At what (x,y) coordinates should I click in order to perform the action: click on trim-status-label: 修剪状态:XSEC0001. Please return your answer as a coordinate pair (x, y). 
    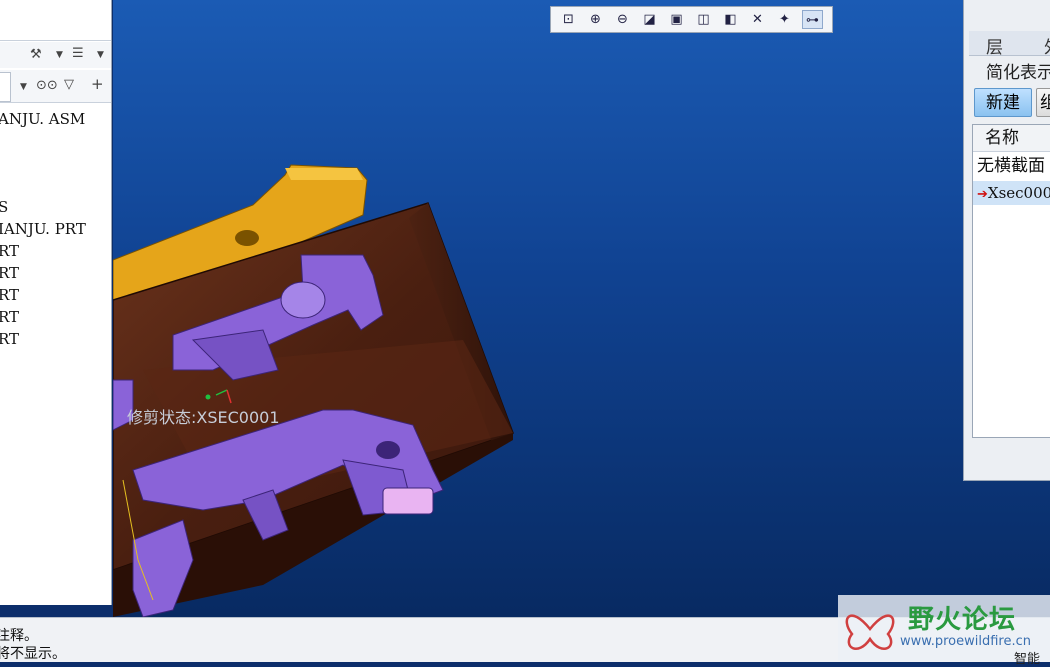
    Looking at the image, I should click on (203, 417).